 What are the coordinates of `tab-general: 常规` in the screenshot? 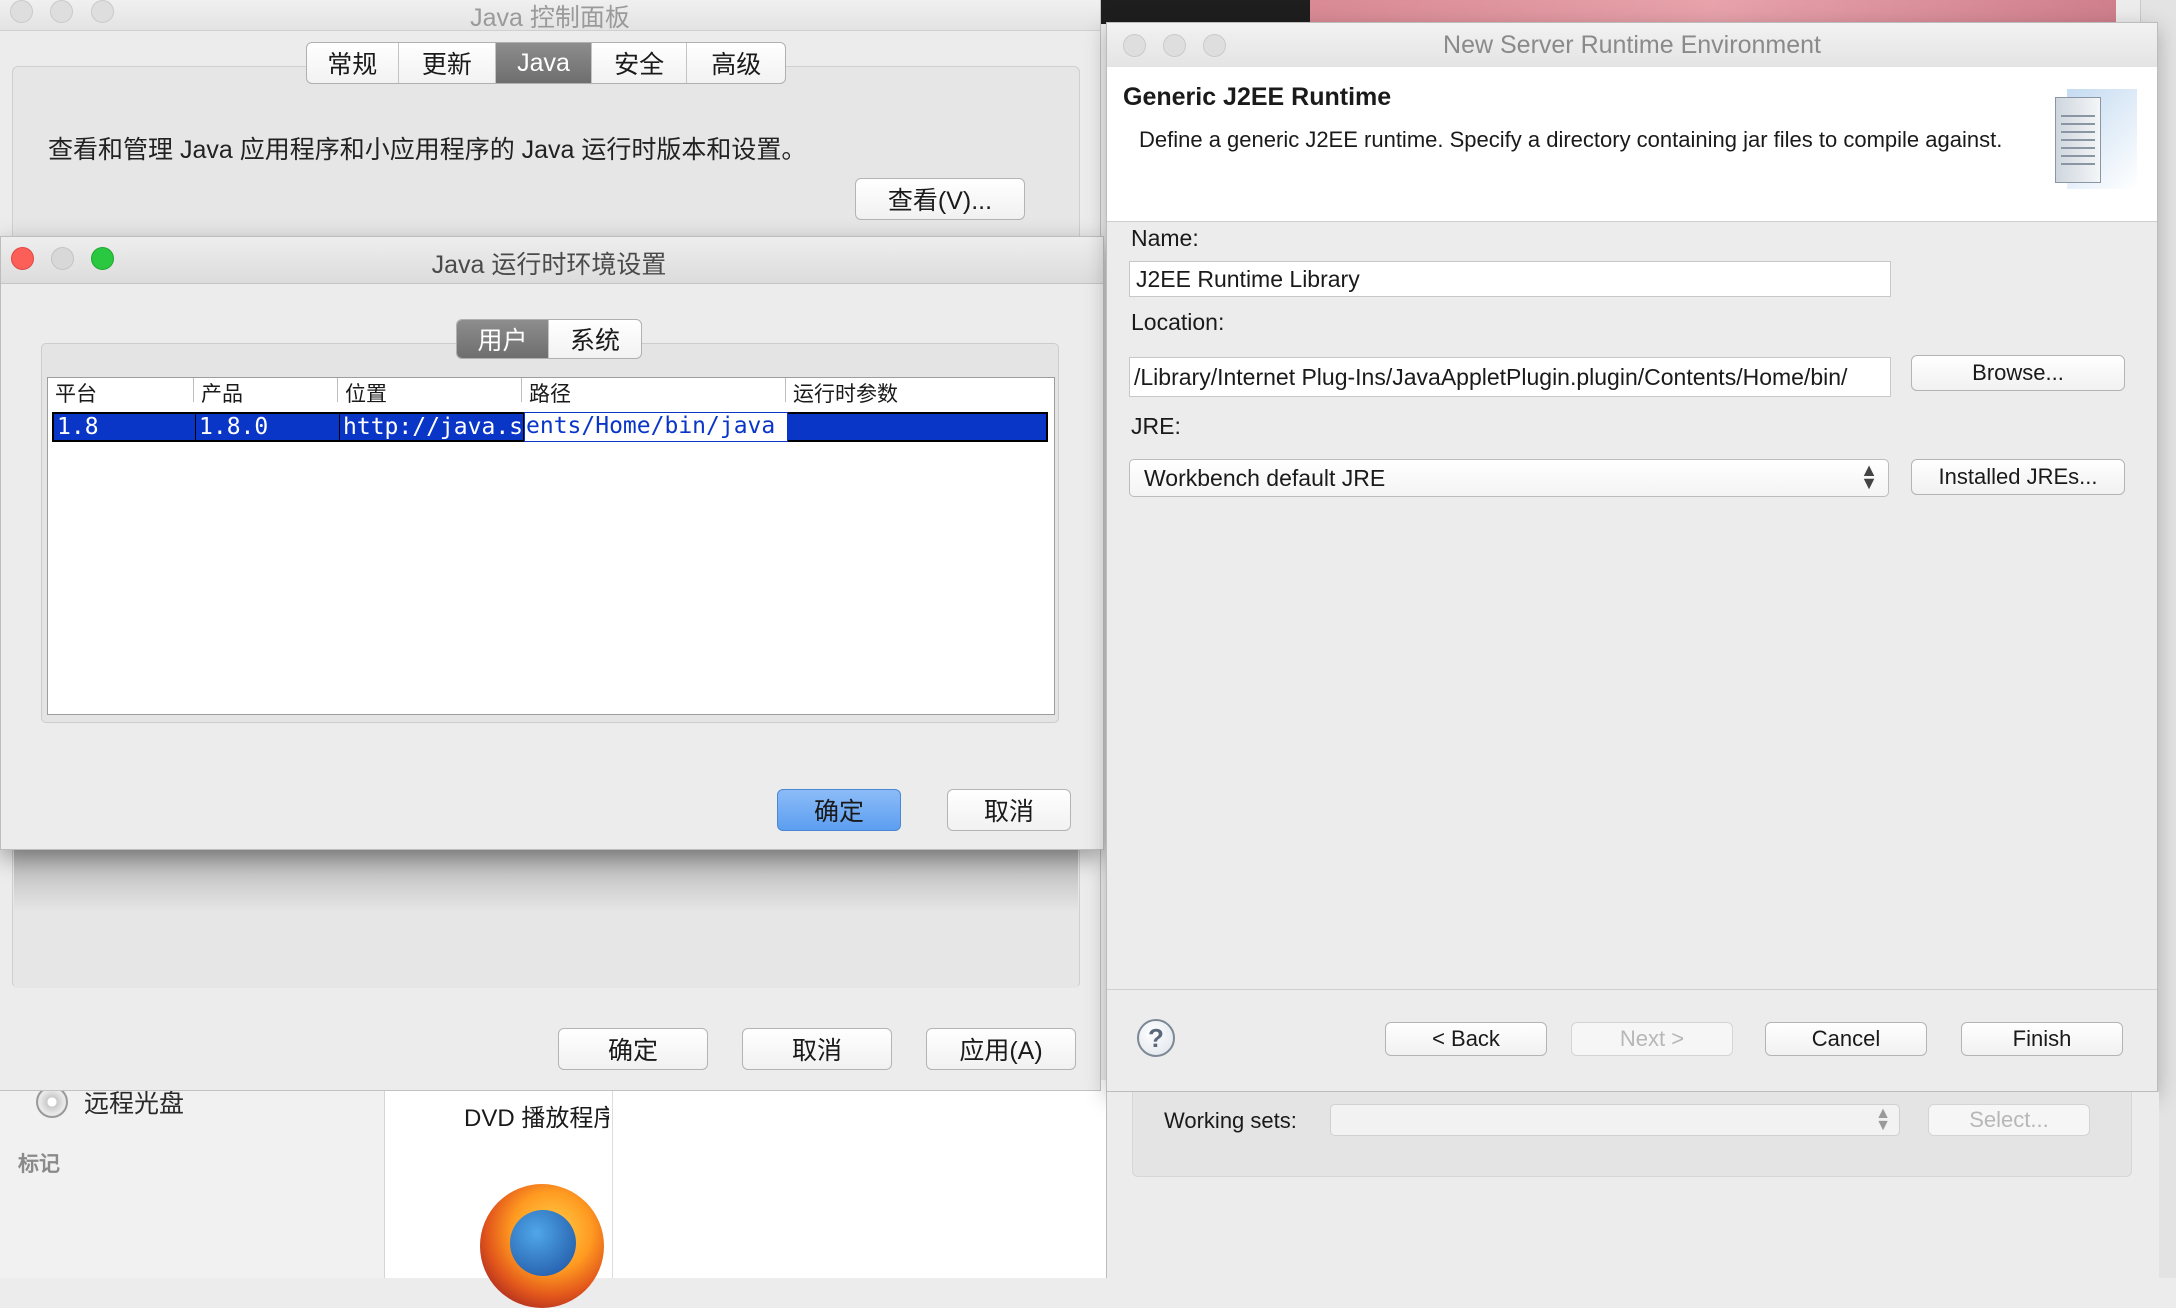 It's located at (353, 63).